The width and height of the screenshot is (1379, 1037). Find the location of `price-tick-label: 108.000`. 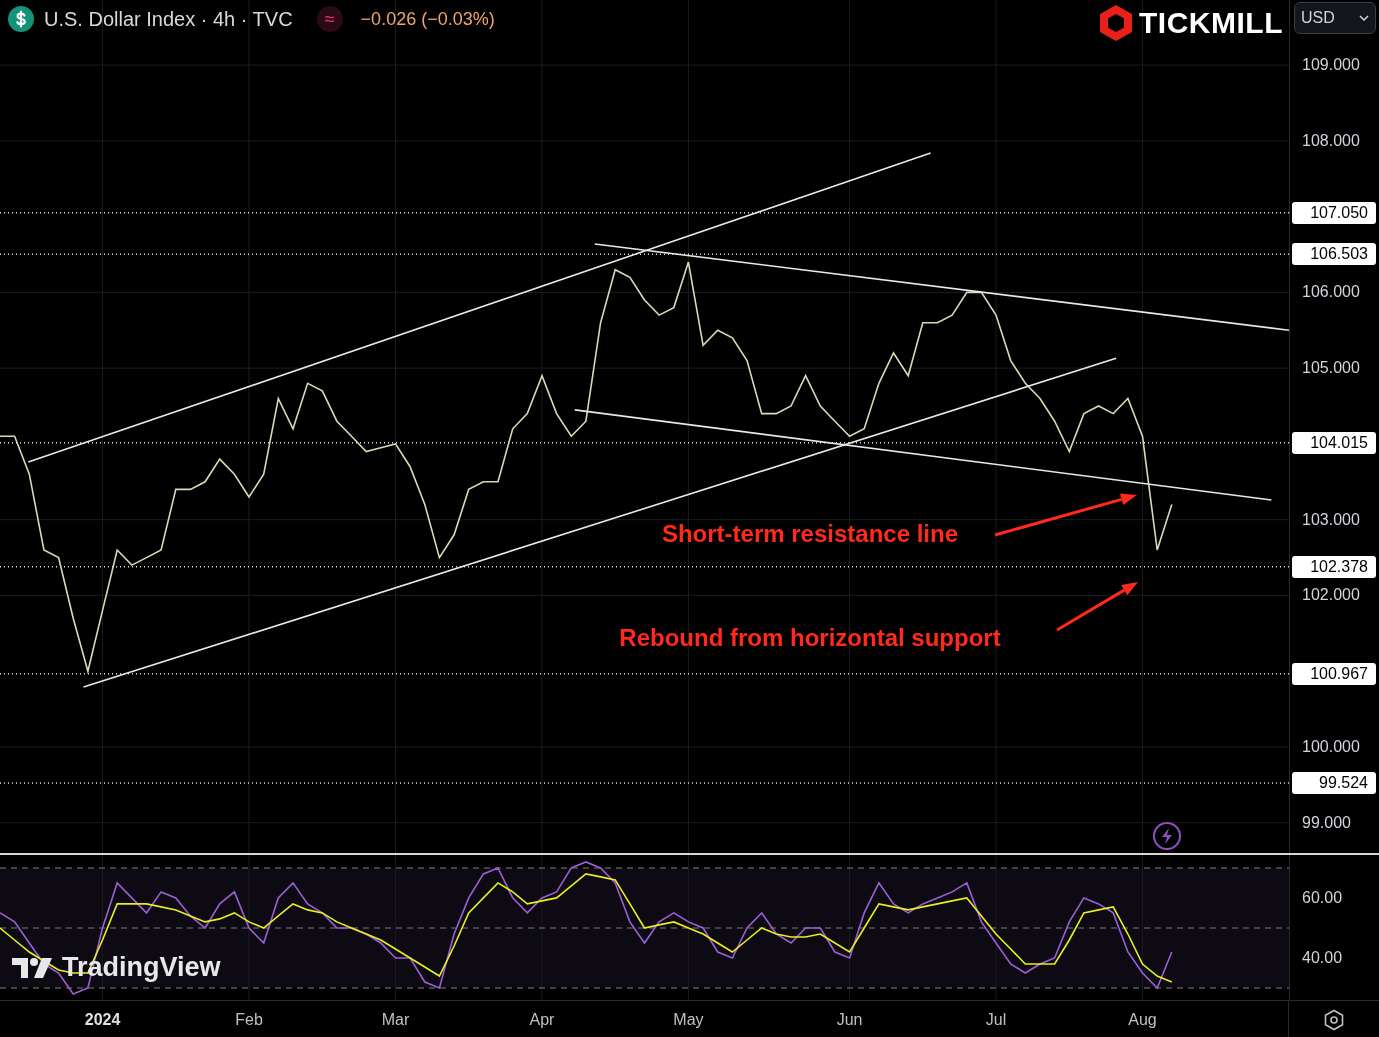

price-tick-label: 108.000 is located at coordinates (1331, 140).